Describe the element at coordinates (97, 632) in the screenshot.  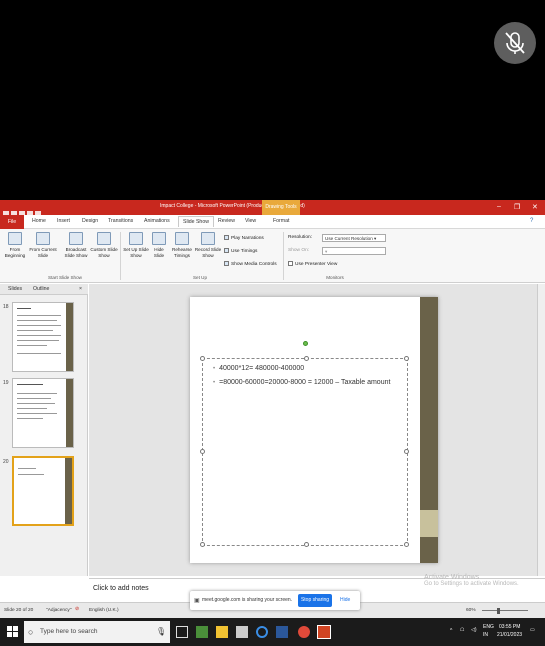
I see `taskbar-search: ○ Type here to search 🎙` at that location.